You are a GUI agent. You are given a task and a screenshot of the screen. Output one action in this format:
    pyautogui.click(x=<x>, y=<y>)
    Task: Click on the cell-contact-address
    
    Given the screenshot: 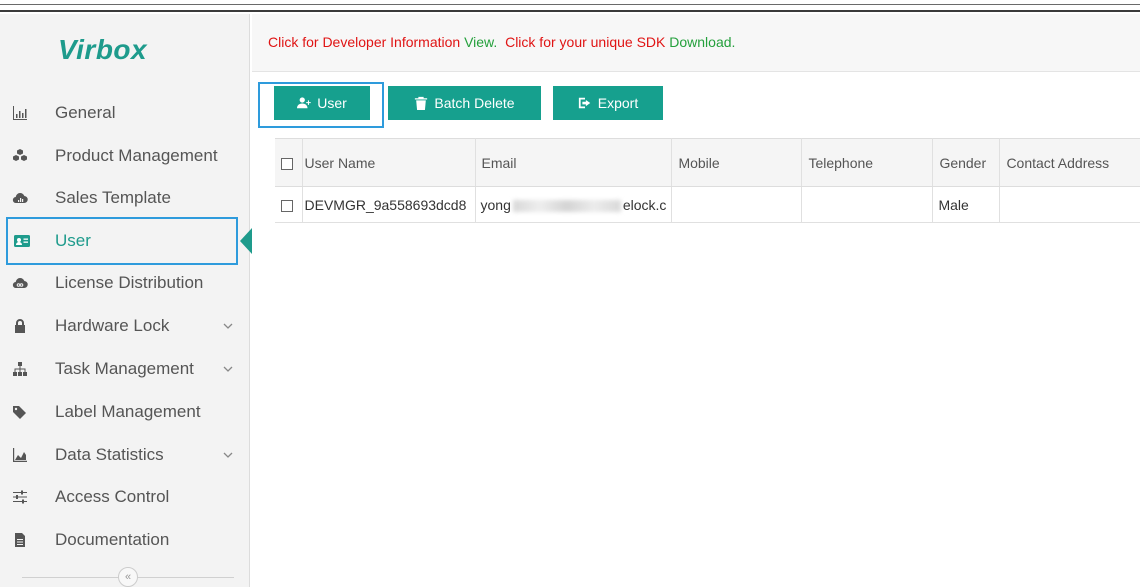 What is the action you would take?
    pyautogui.click(x=1069, y=204)
    